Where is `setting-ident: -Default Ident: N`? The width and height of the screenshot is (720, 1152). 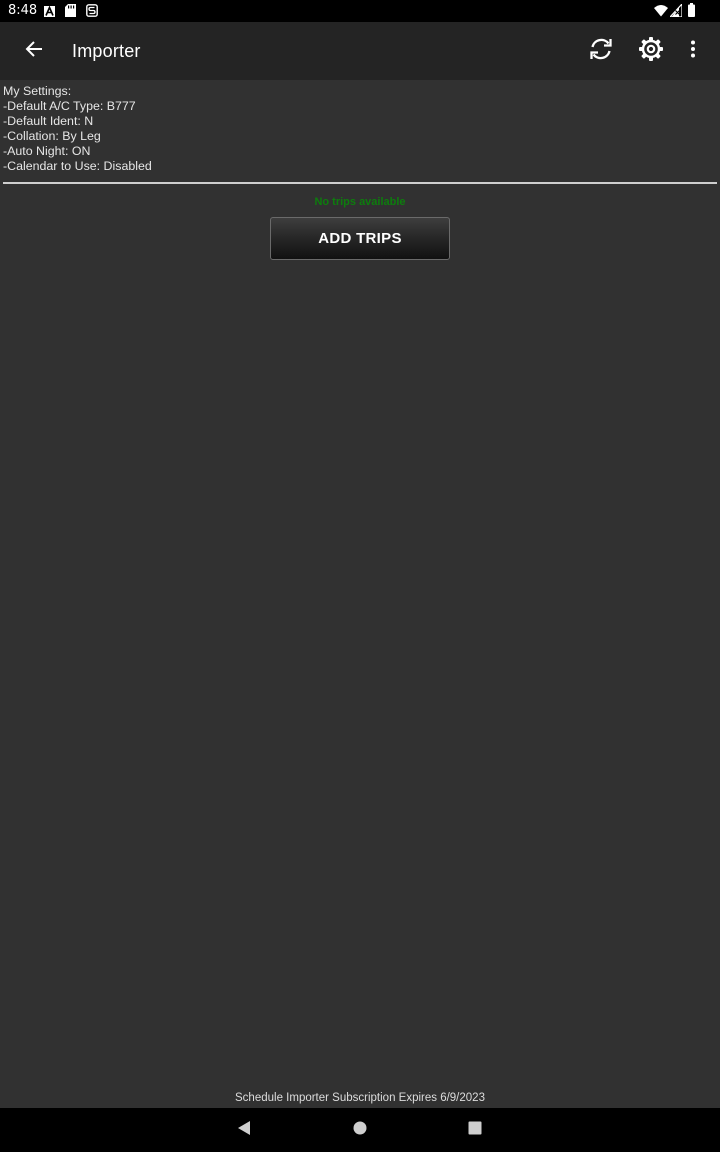 setting-ident: -Default Ident: N is located at coordinates (48, 121).